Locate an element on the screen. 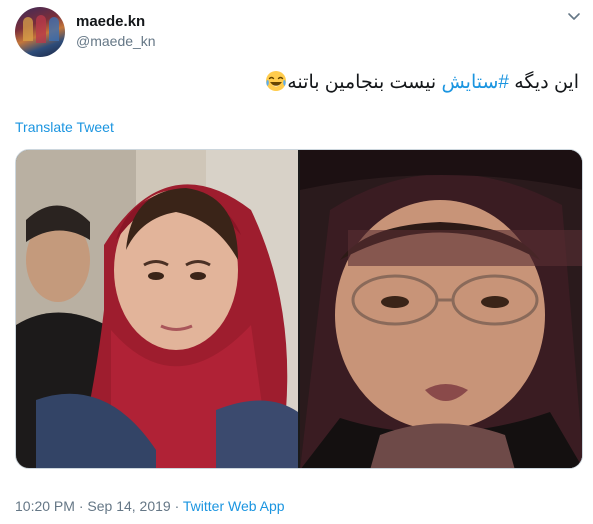 The image size is (593, 524). tweet-source-link: Twitter Web App is located at coordinates (234, 506).